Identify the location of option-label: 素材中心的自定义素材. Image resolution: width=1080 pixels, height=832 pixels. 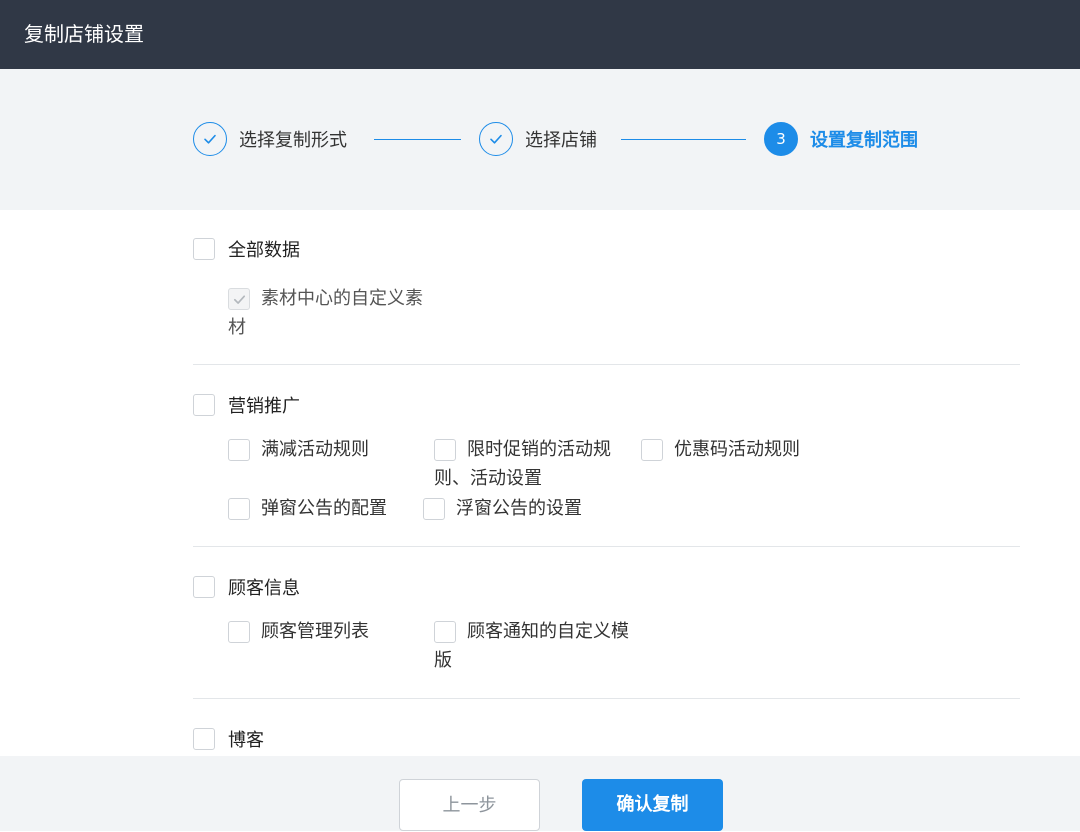
(325, 313).